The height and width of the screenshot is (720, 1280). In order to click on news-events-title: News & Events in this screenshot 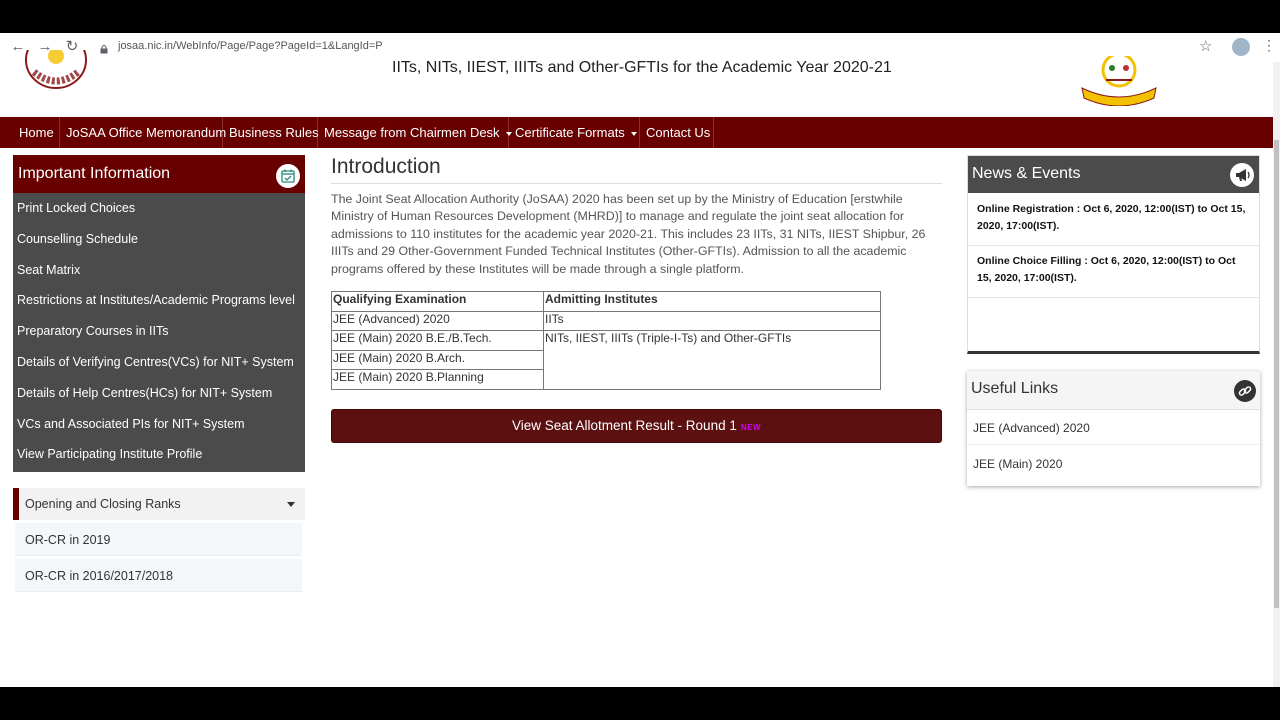, I will do `click(1026, 173)`.